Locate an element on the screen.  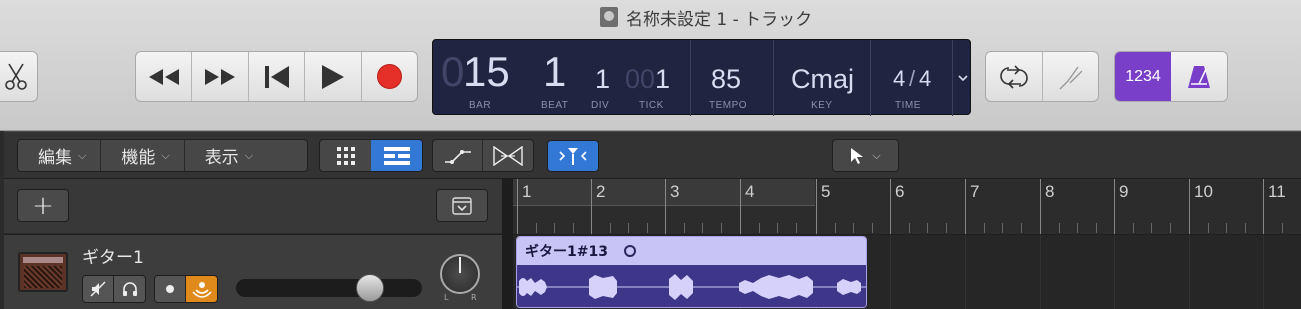
list-editors-icon is located at coordinates (396, 155).